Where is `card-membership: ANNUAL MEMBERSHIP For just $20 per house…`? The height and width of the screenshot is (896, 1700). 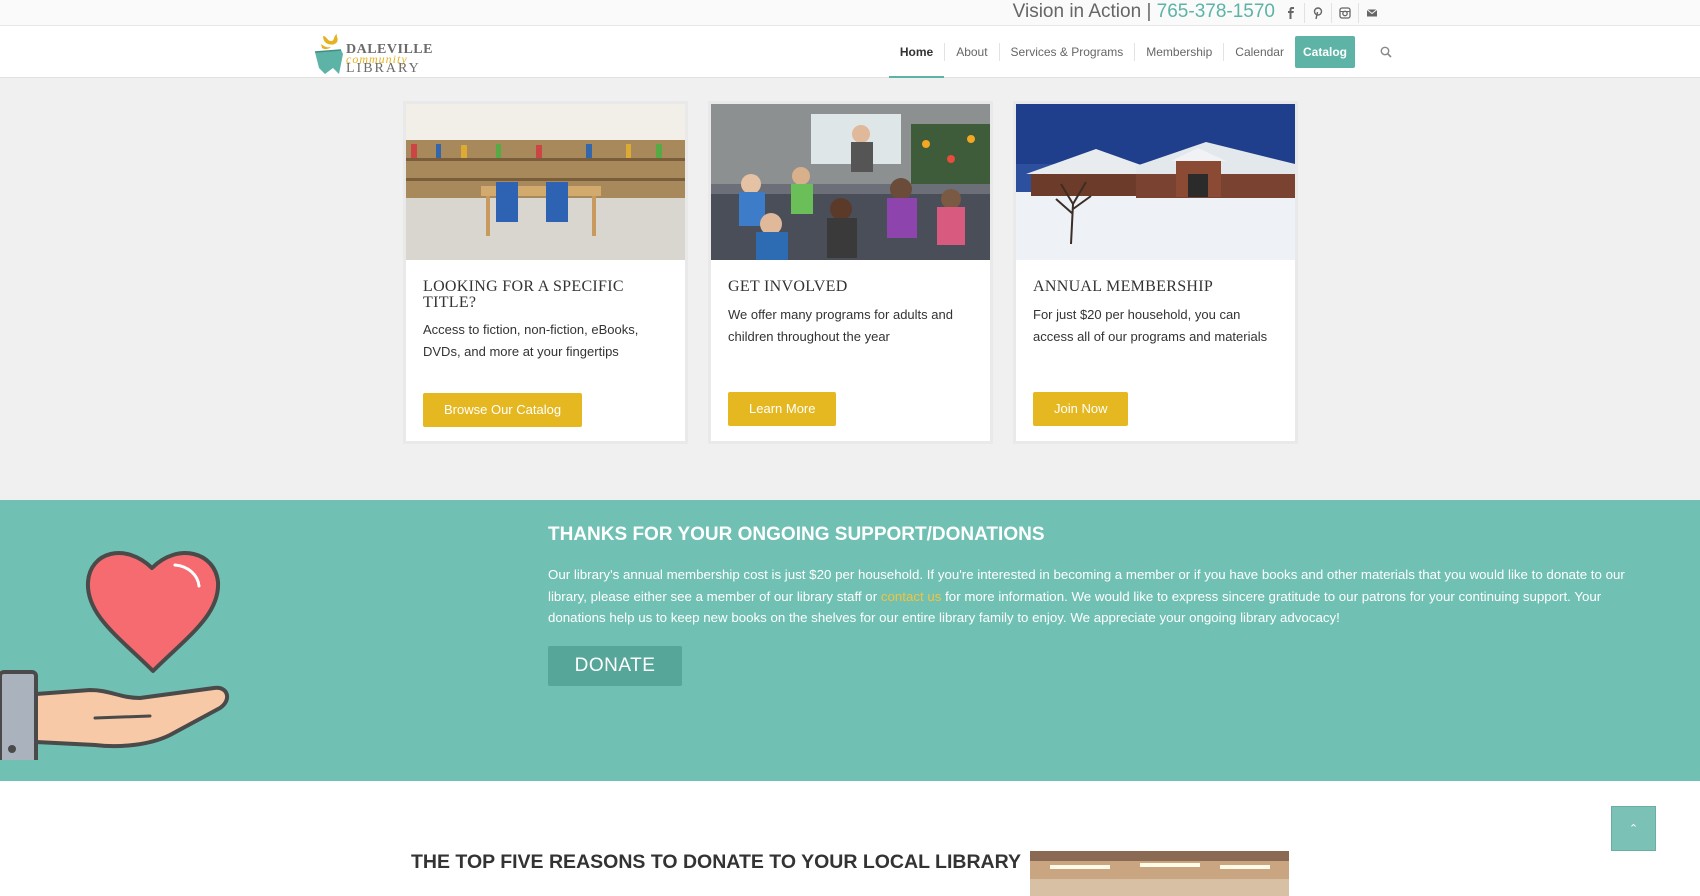 card-membership: ANNUAL MEMBERSHIP For just $20 per house… is located at coordinates (1155, 272).